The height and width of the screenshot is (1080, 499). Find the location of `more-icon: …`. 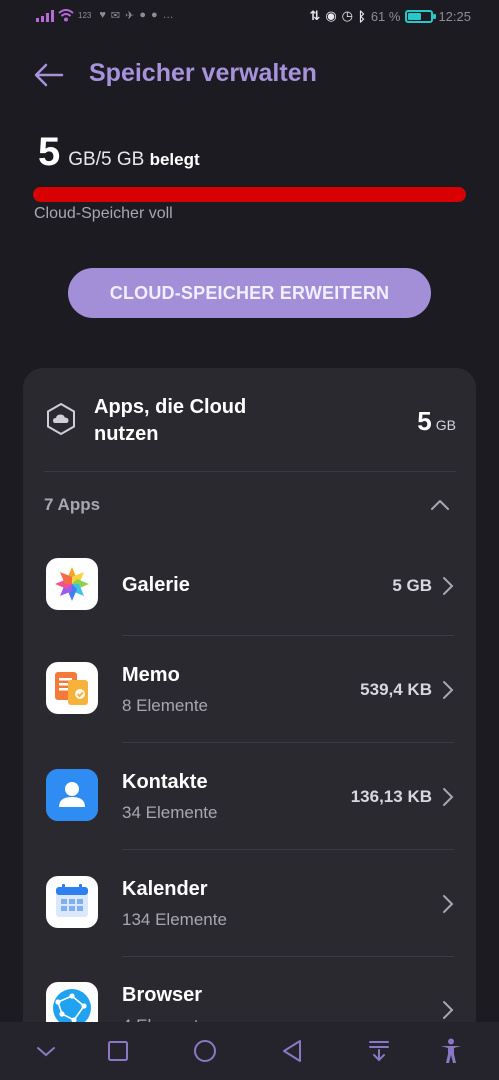

more-icon: … is located at coordinates (168, 15).